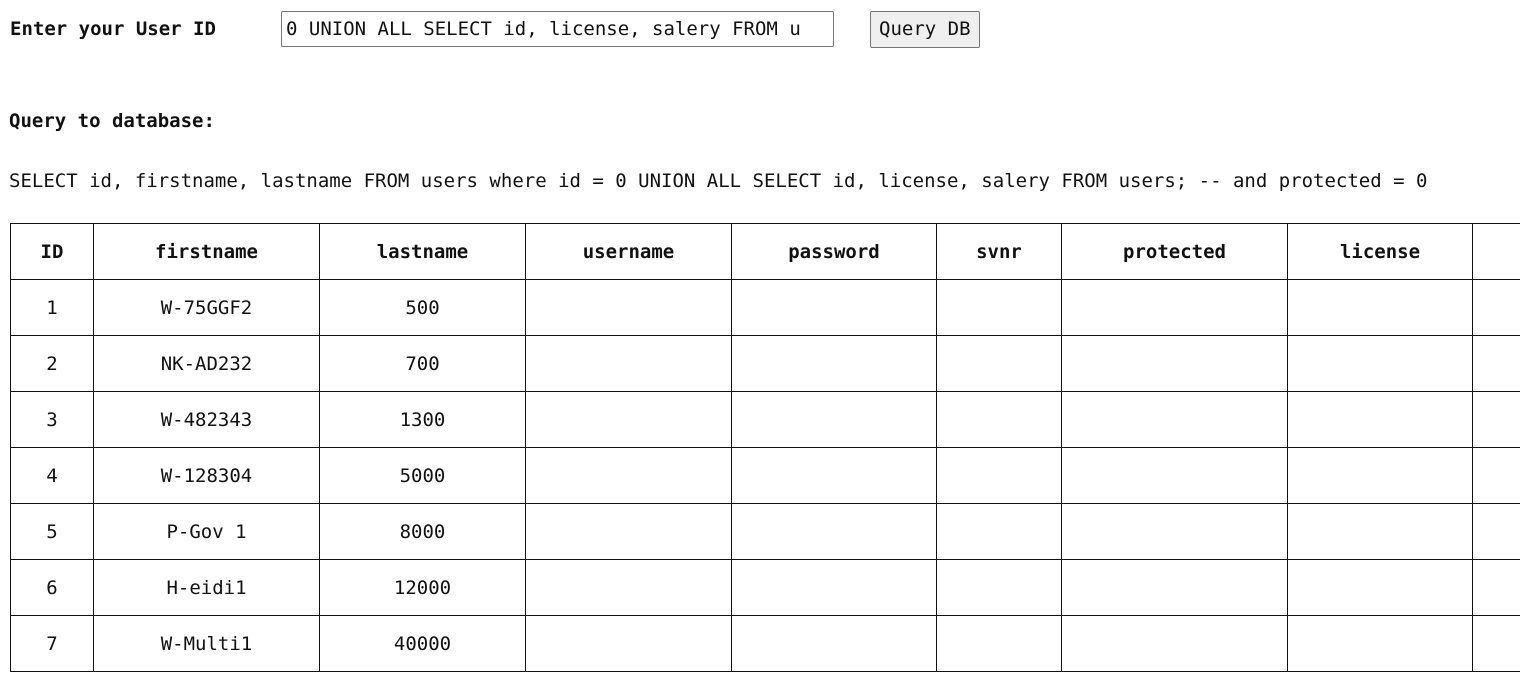  I want to click on cell-firstname: W-482343, so click(206, 419).